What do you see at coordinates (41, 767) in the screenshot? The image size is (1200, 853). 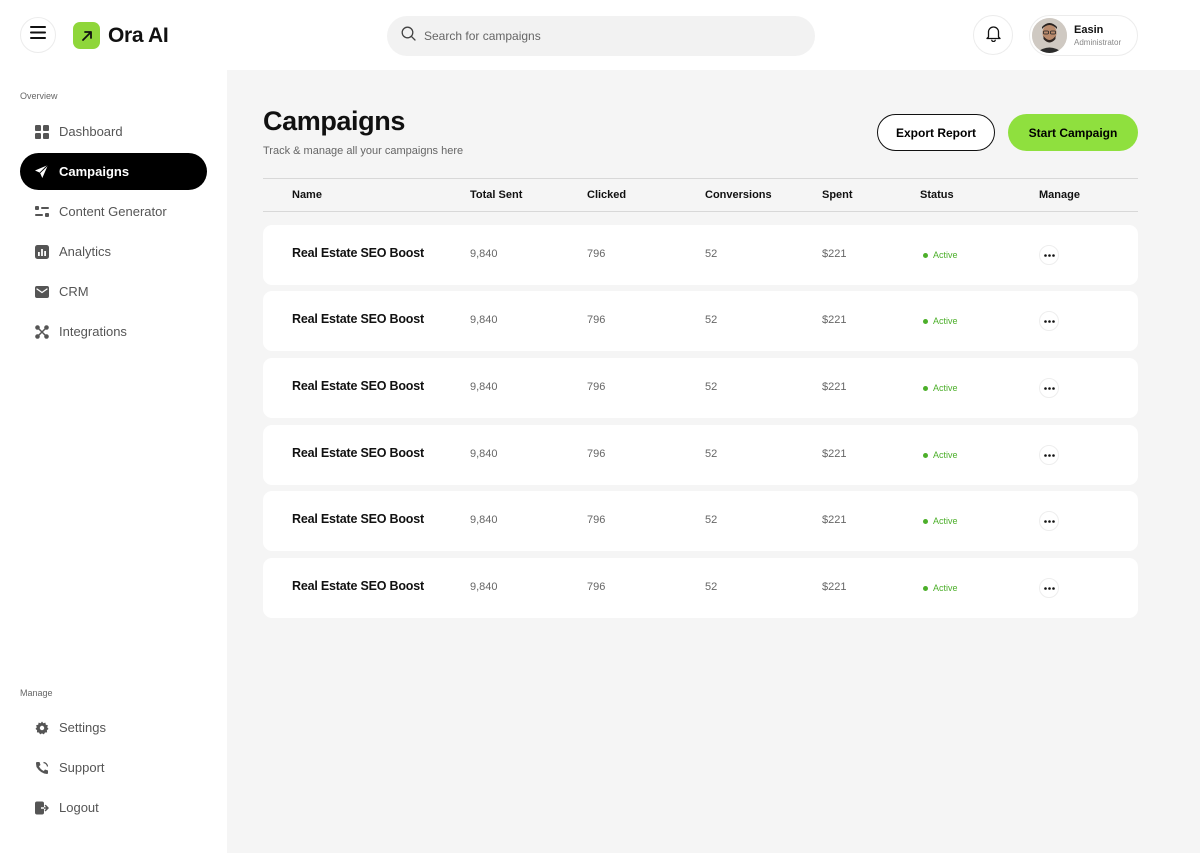 I see `phone-icon` at bounding box center [41, 767].